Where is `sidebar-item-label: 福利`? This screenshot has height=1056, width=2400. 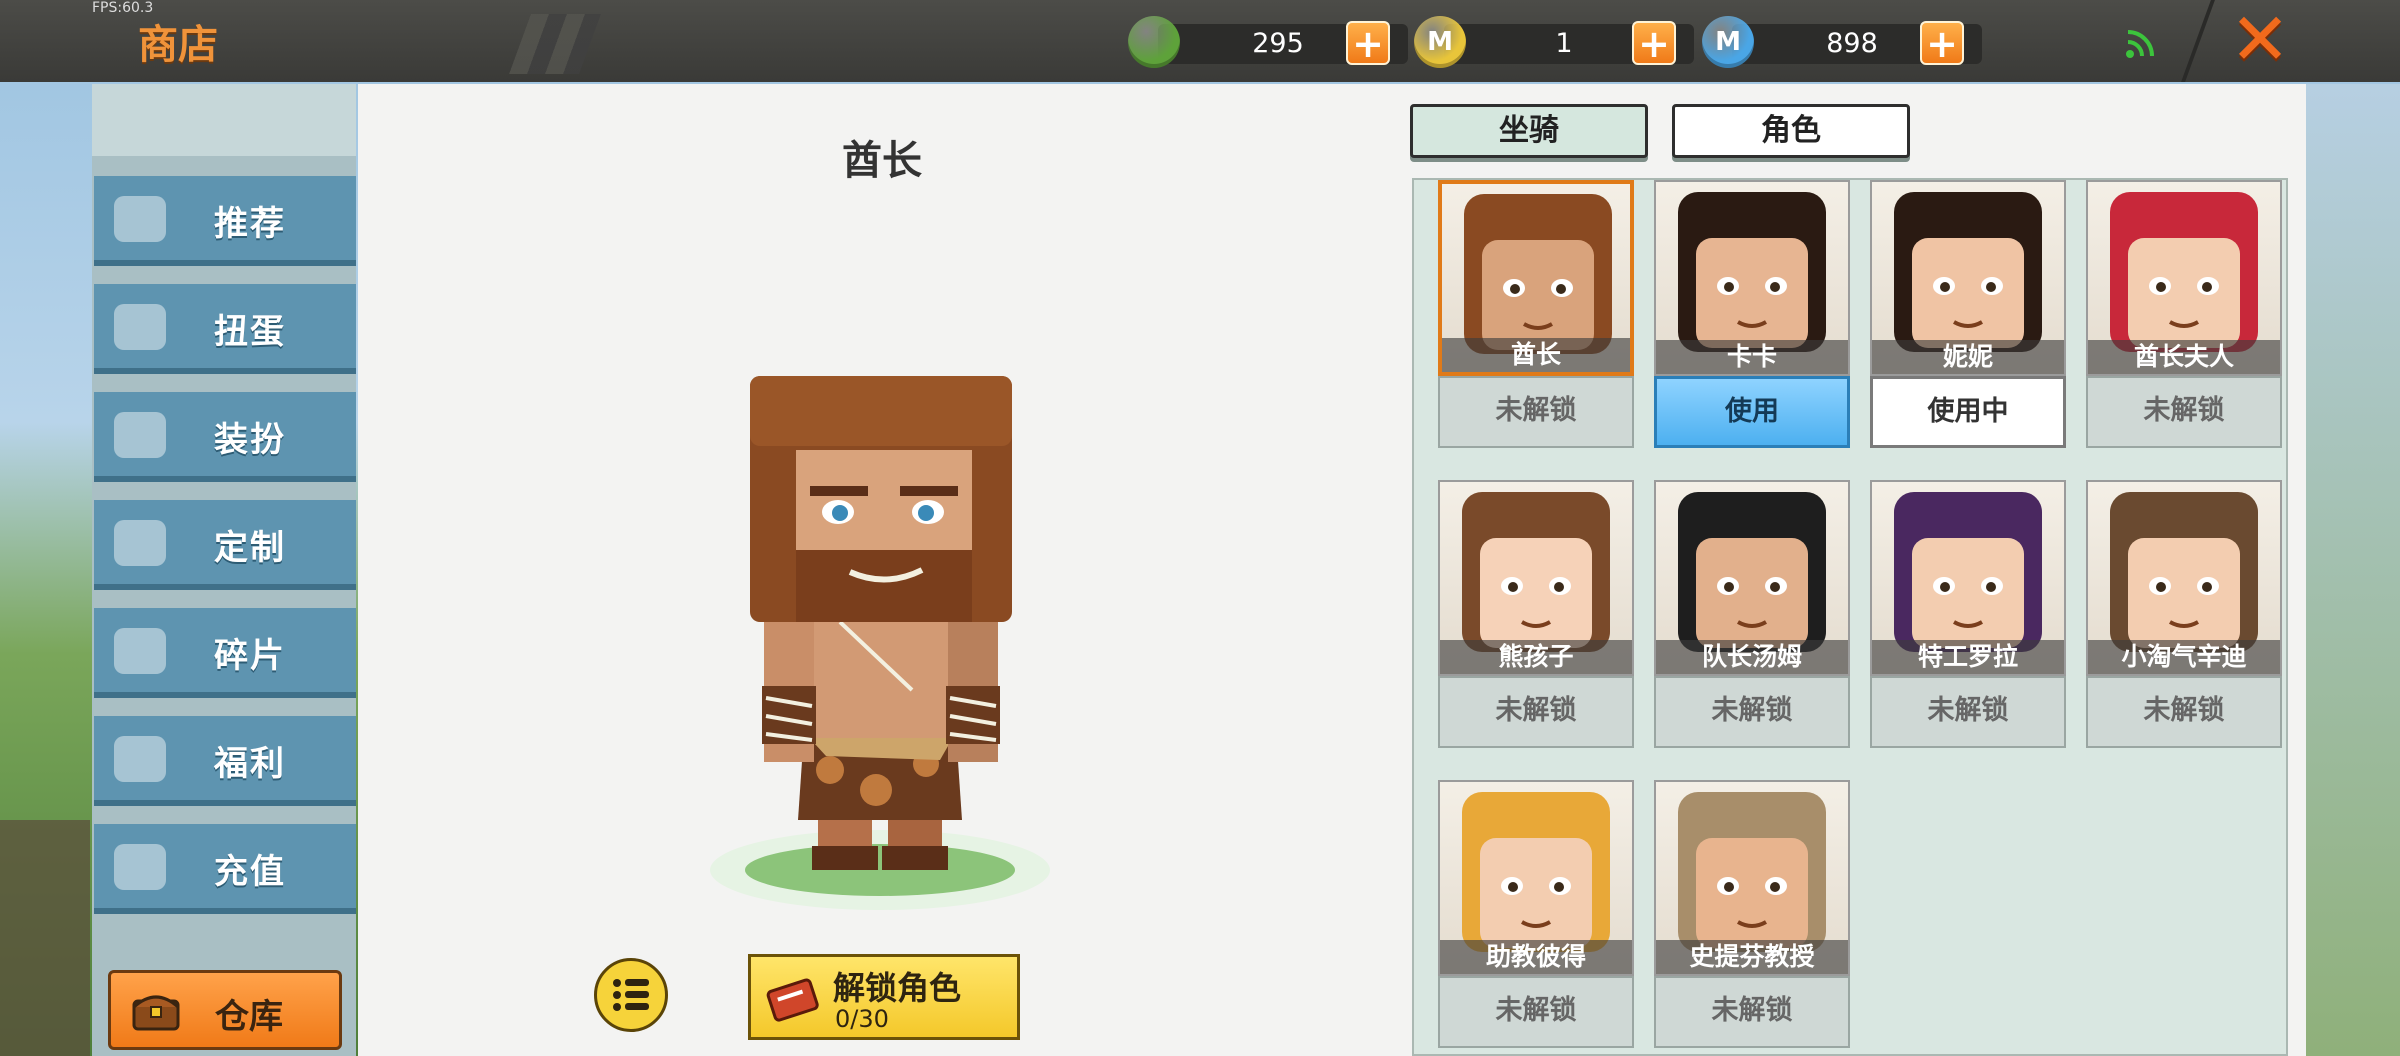 sidebar-item-label: 福利 is located at coordinates (250, 764).